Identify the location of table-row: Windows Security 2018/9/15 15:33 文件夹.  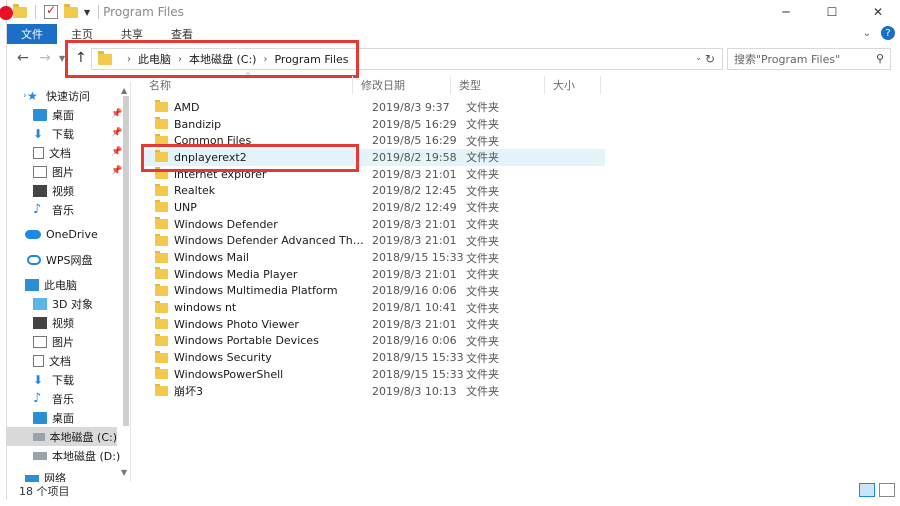
(373, 357).